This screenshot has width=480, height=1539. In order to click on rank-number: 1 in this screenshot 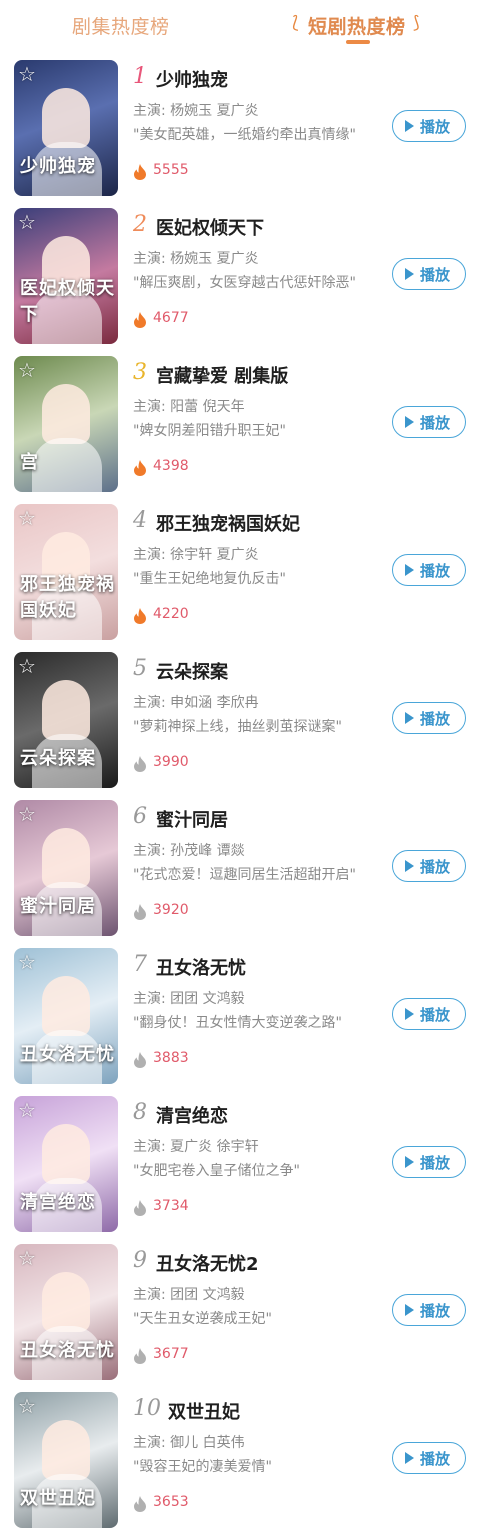, I will do `click(140, 76)`.